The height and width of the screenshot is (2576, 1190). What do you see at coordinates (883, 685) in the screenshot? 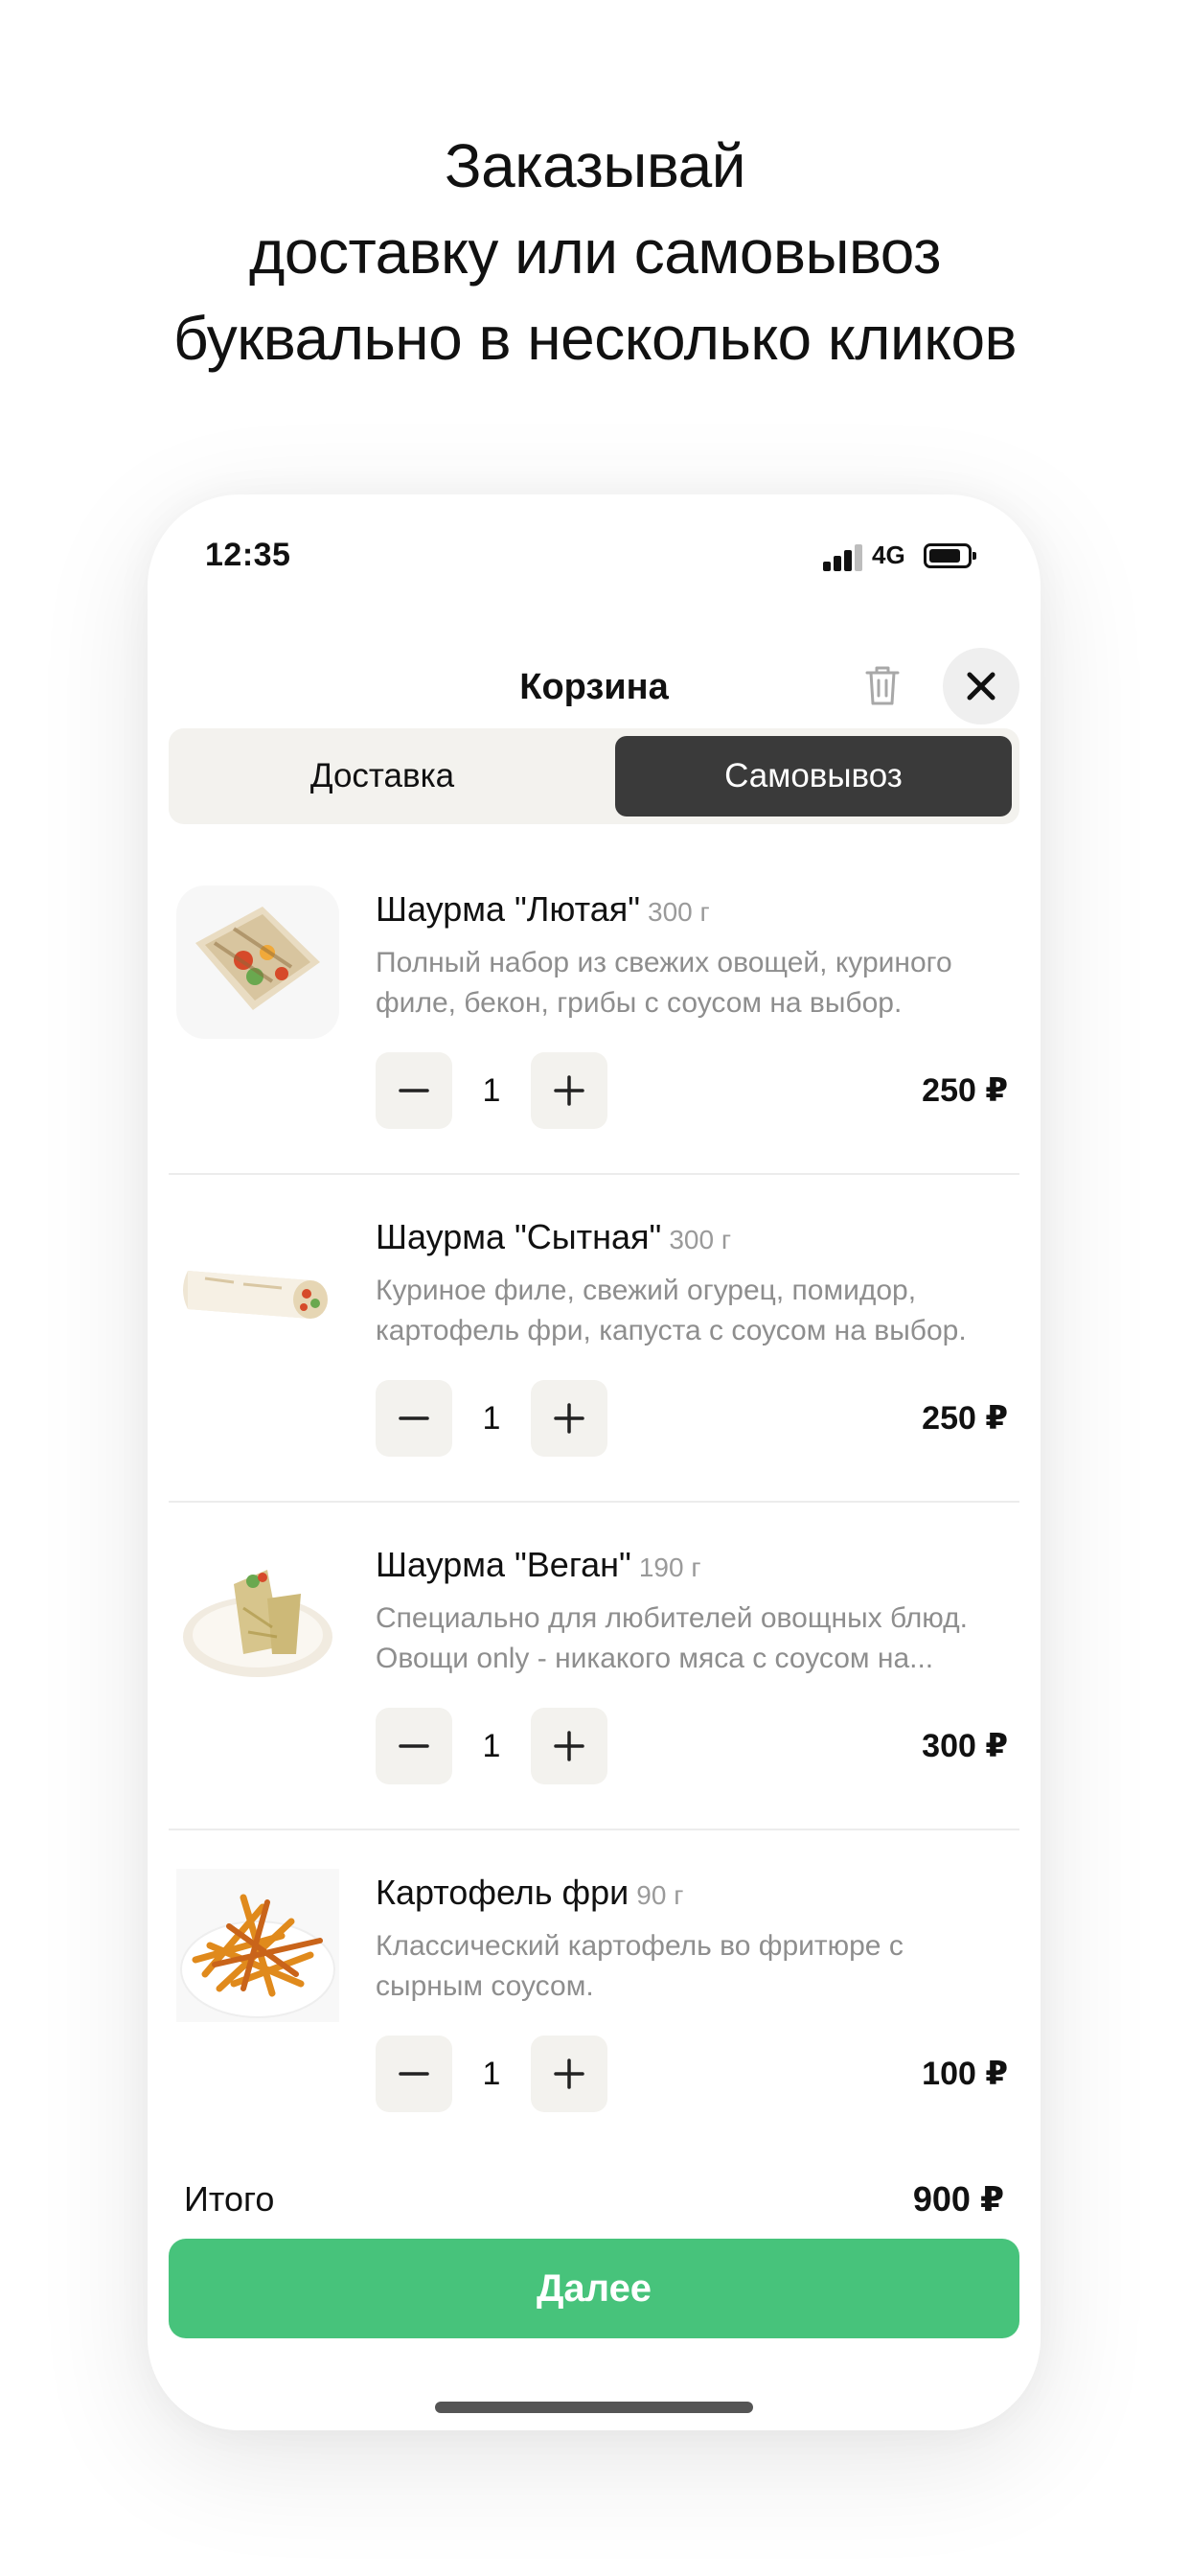
I see `trash-icon` at bounding box center [883, 685].